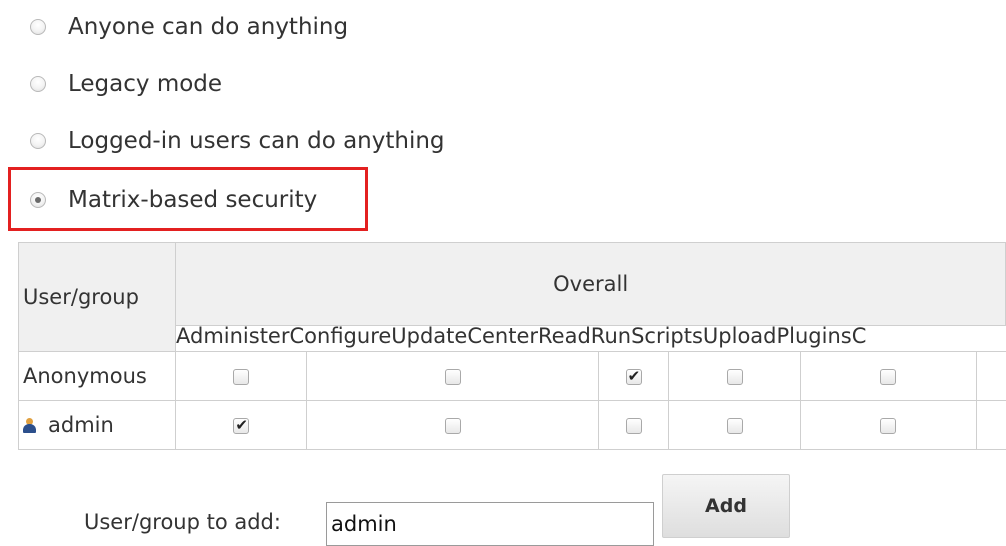 This screenshot has width=1006, height=546. Describe the element at coordinates (490, 524) in the screenshot. I see `add-user-input` at that location.